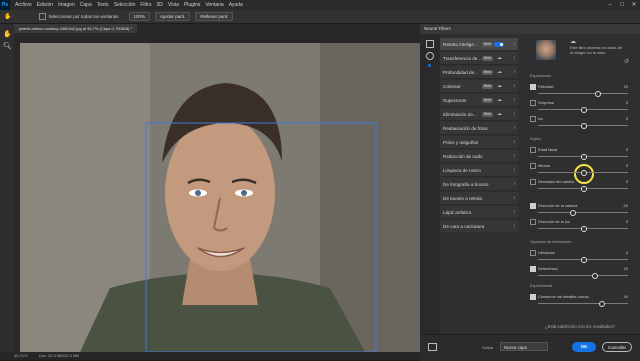 Image resolution: width=640 pixels, height=361 pixels. I want to click on satisfied-prompt: ¿Está satisfecho con los resultados?, so click(580, 326).